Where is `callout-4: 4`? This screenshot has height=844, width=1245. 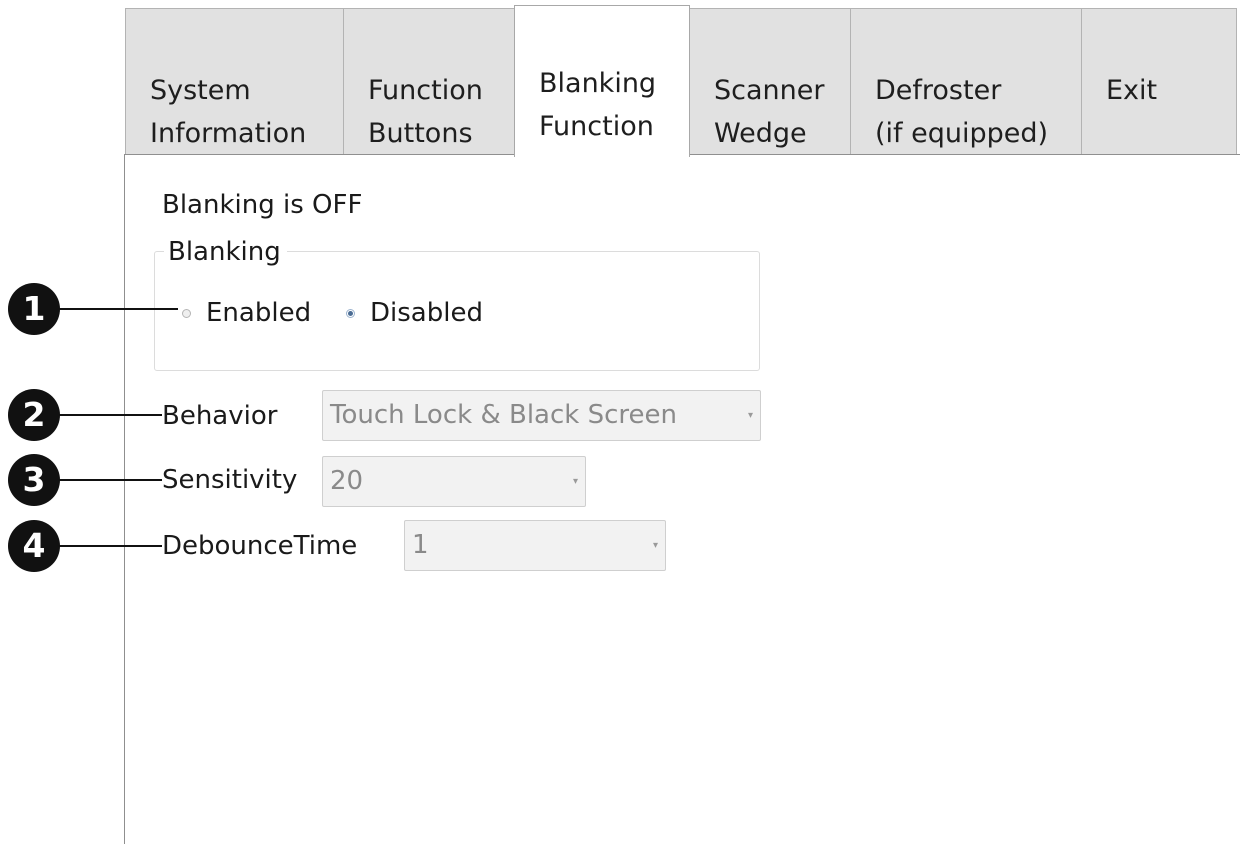
callout-4: 4 is located at coordinates (34, 546).